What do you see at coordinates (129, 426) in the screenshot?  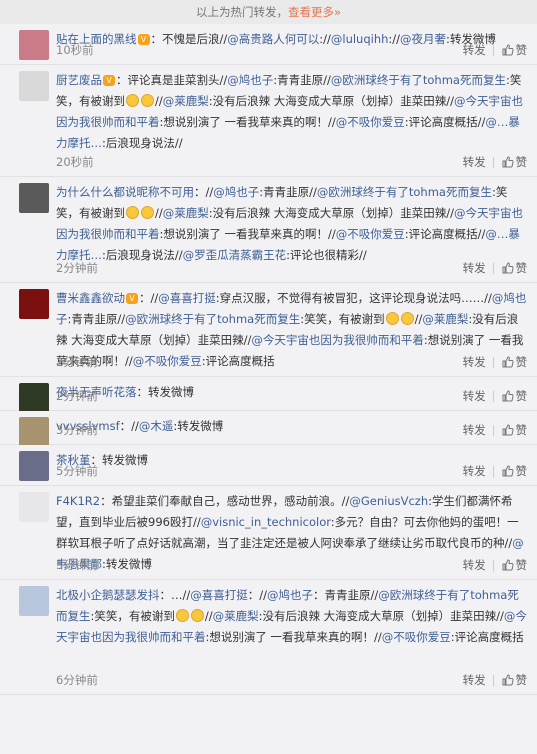 I see `text-segment: ：//` at bounding box center [129, 426].